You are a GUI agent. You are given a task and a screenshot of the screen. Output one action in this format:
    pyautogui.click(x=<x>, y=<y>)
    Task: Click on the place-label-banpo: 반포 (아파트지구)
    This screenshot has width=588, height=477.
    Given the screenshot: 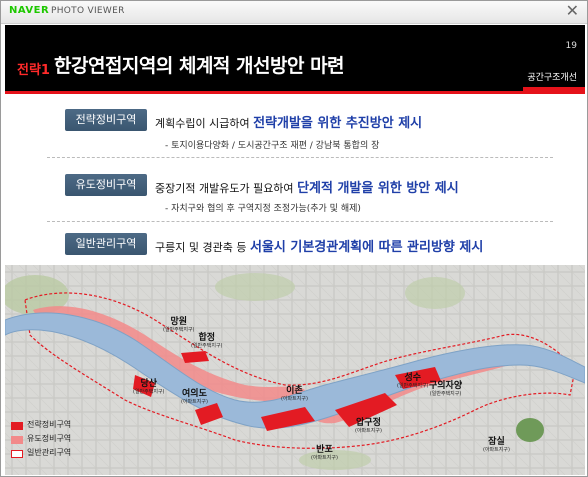 What is the action you would take?
    pyautogui.click(x=324, y=453)
    